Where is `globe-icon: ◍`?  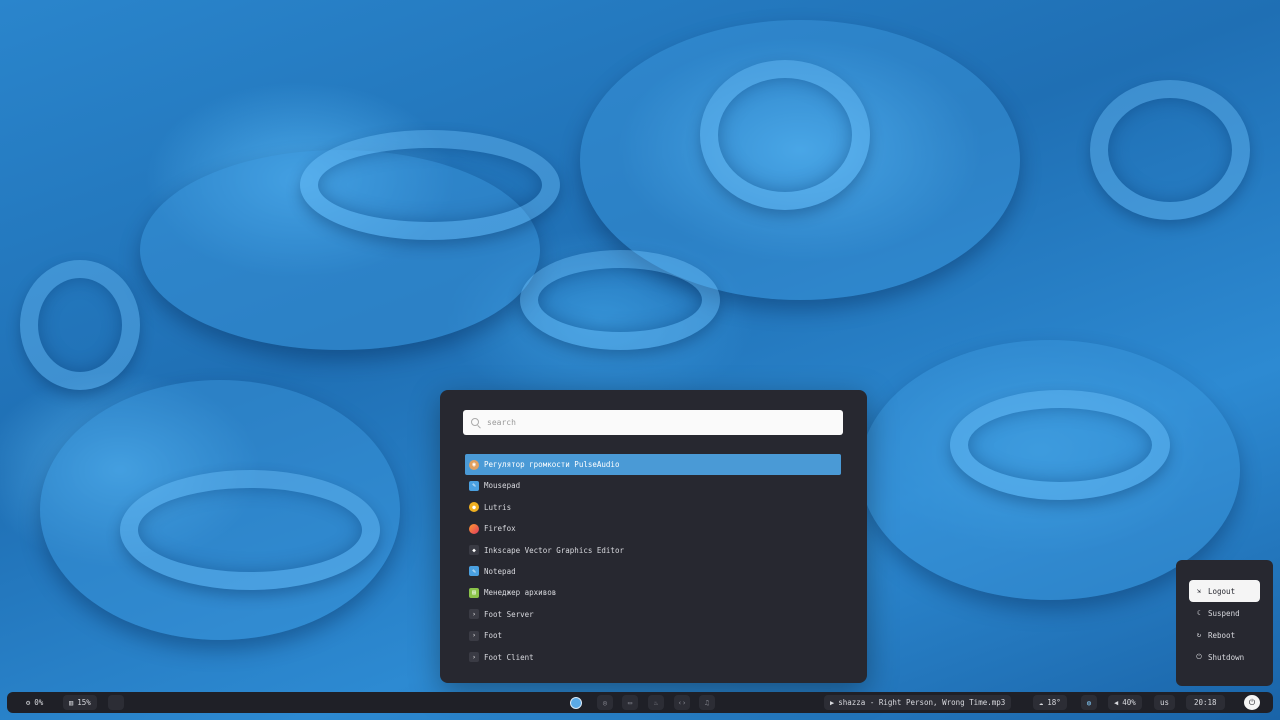 globe-icon: ◍ is located at coordinates (1089, 702).